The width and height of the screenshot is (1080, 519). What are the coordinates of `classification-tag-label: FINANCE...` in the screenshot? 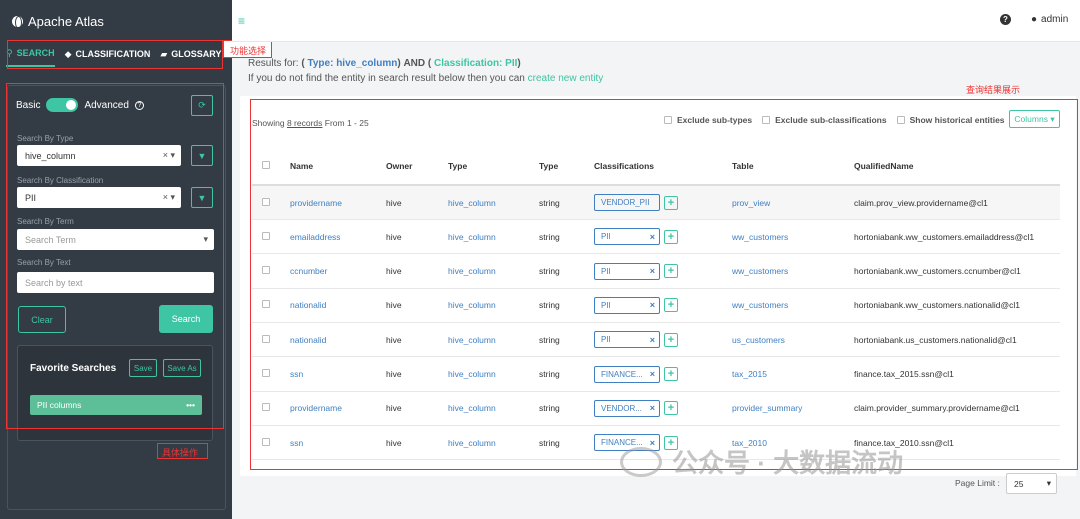 It's located at (622, 374).